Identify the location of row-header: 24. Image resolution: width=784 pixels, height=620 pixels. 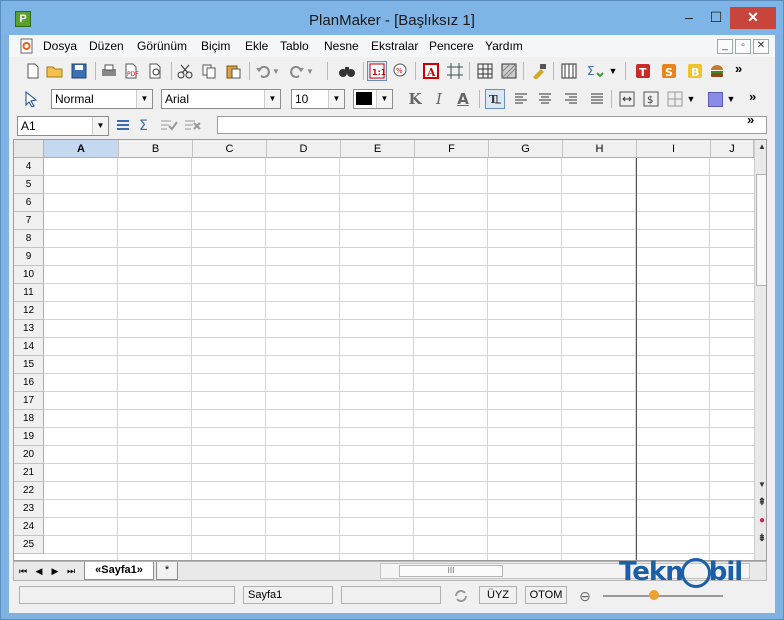
(29, 527).